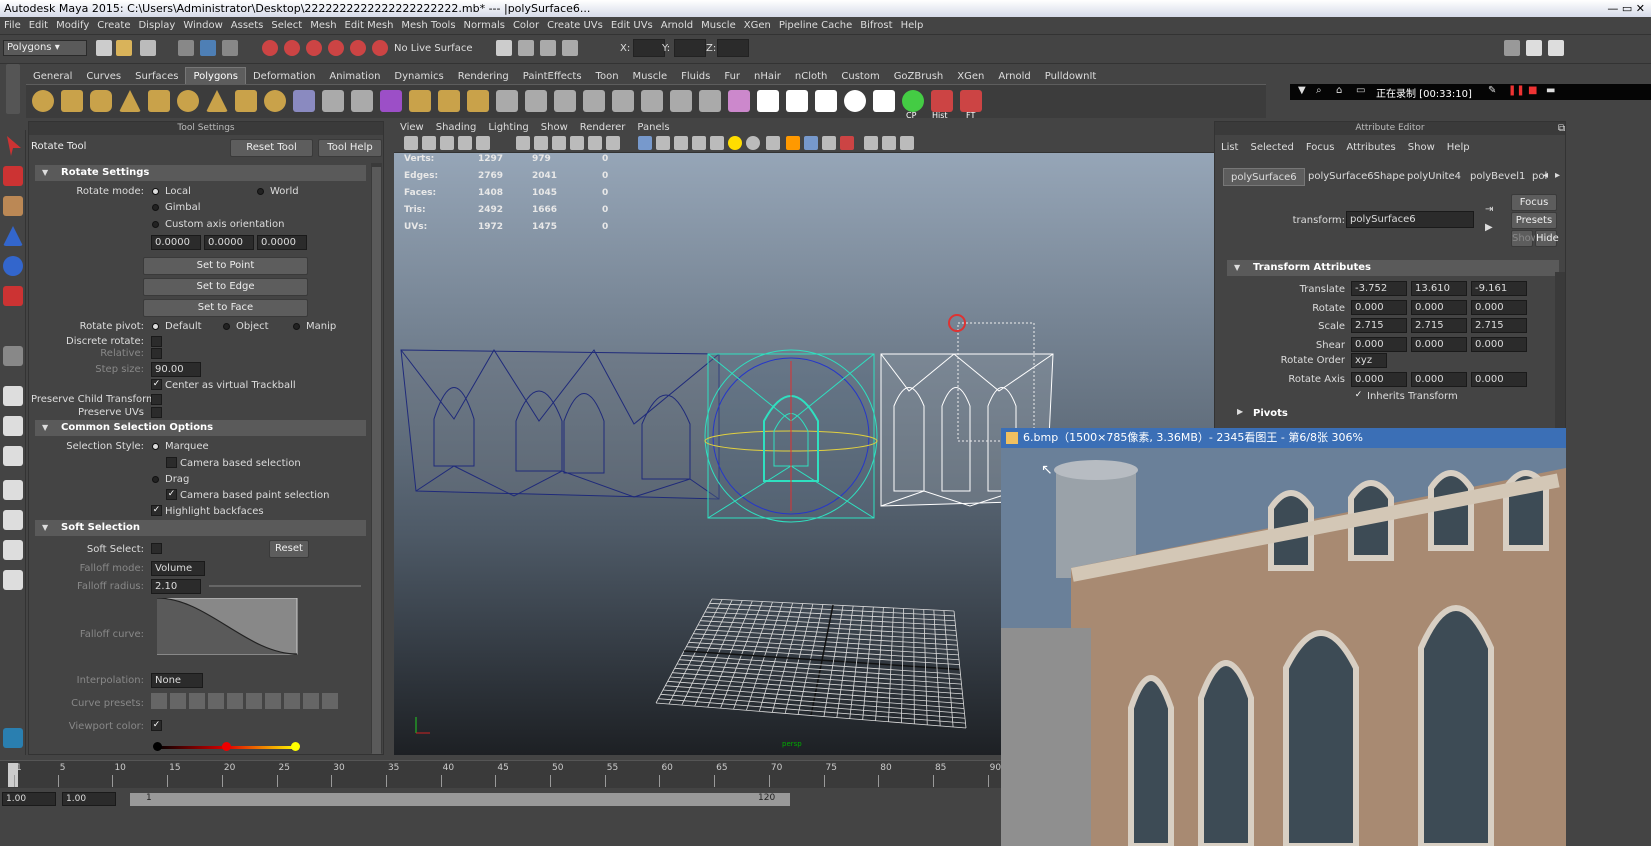 Image resolution: width=1651 pixels, height=846 pixels. Describe the element at coordinates (156, 548) in the screenshot. I see `soft-select-checkbox` at that location.